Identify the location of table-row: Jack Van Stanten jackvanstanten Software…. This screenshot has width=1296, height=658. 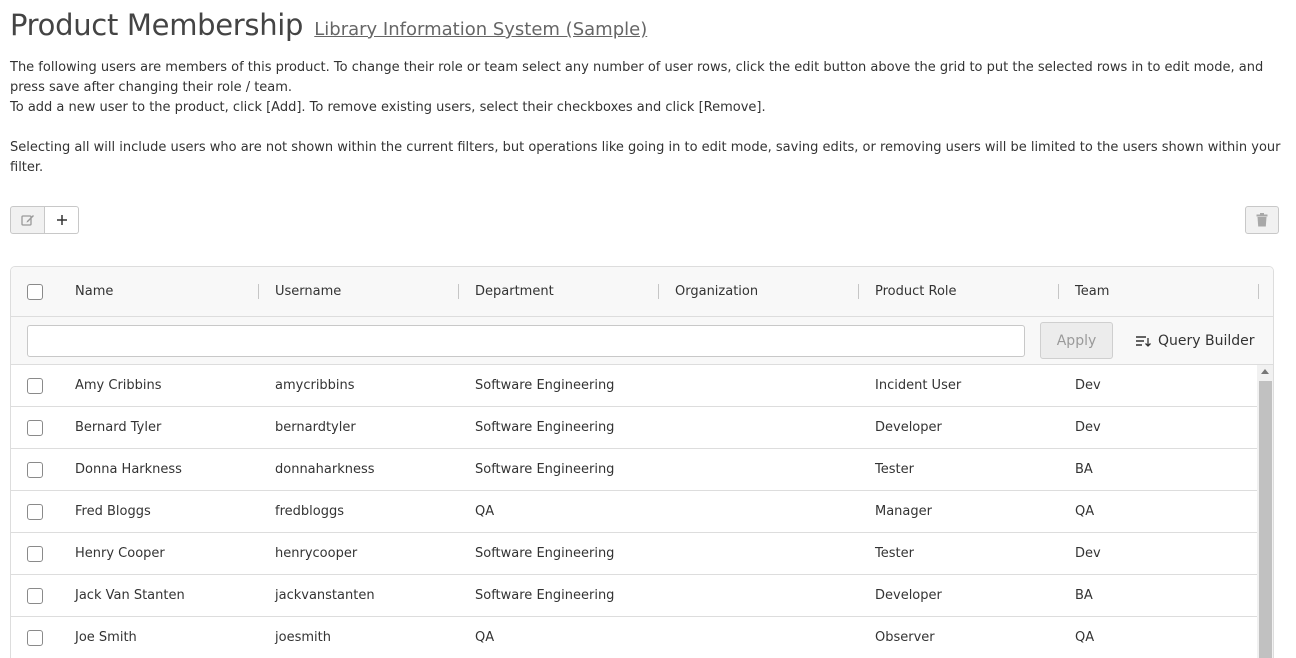
(634, 596).